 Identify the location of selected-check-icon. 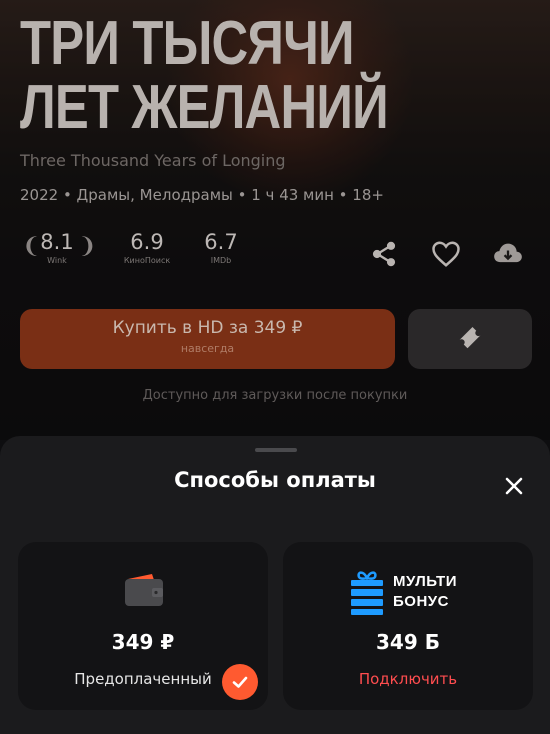
(240, 682).